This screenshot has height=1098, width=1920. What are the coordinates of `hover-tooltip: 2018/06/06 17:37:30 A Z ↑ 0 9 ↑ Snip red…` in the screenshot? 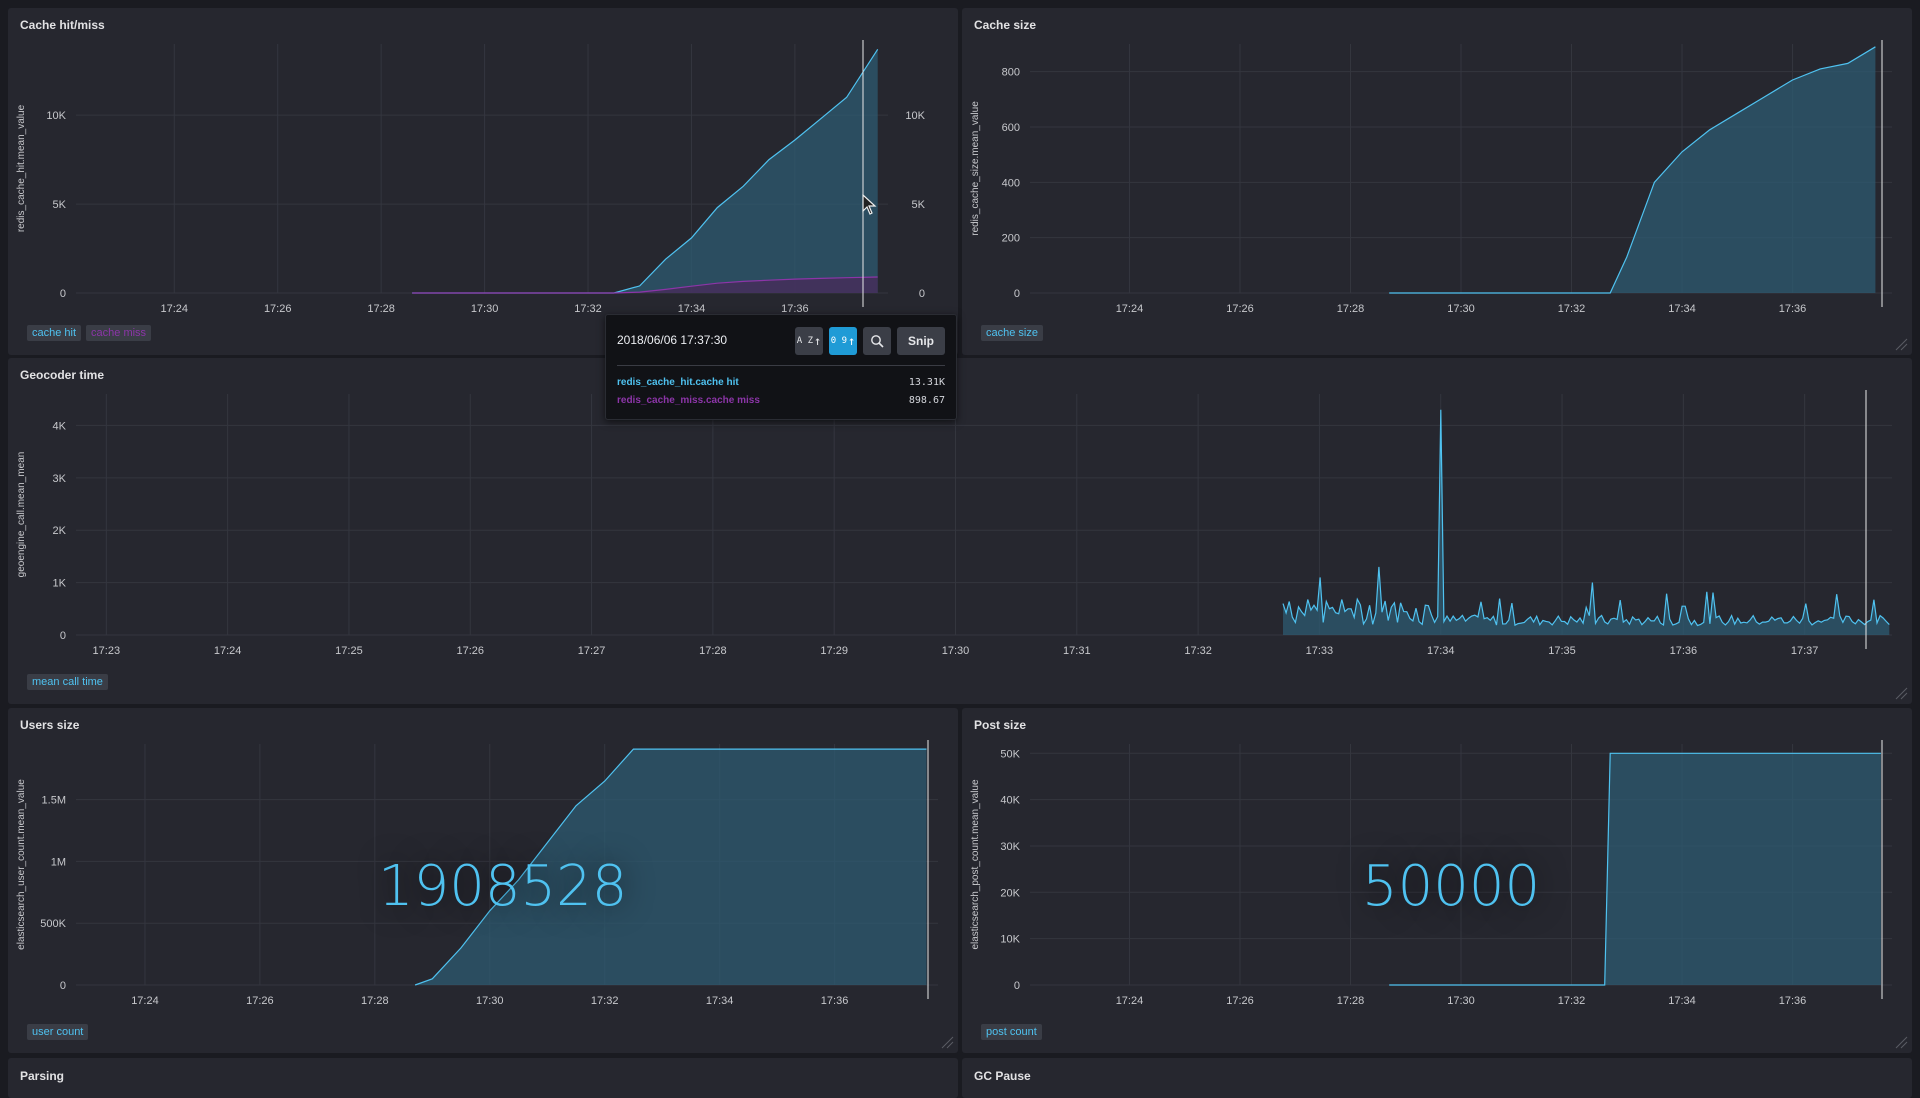 It's located at (781, 367).